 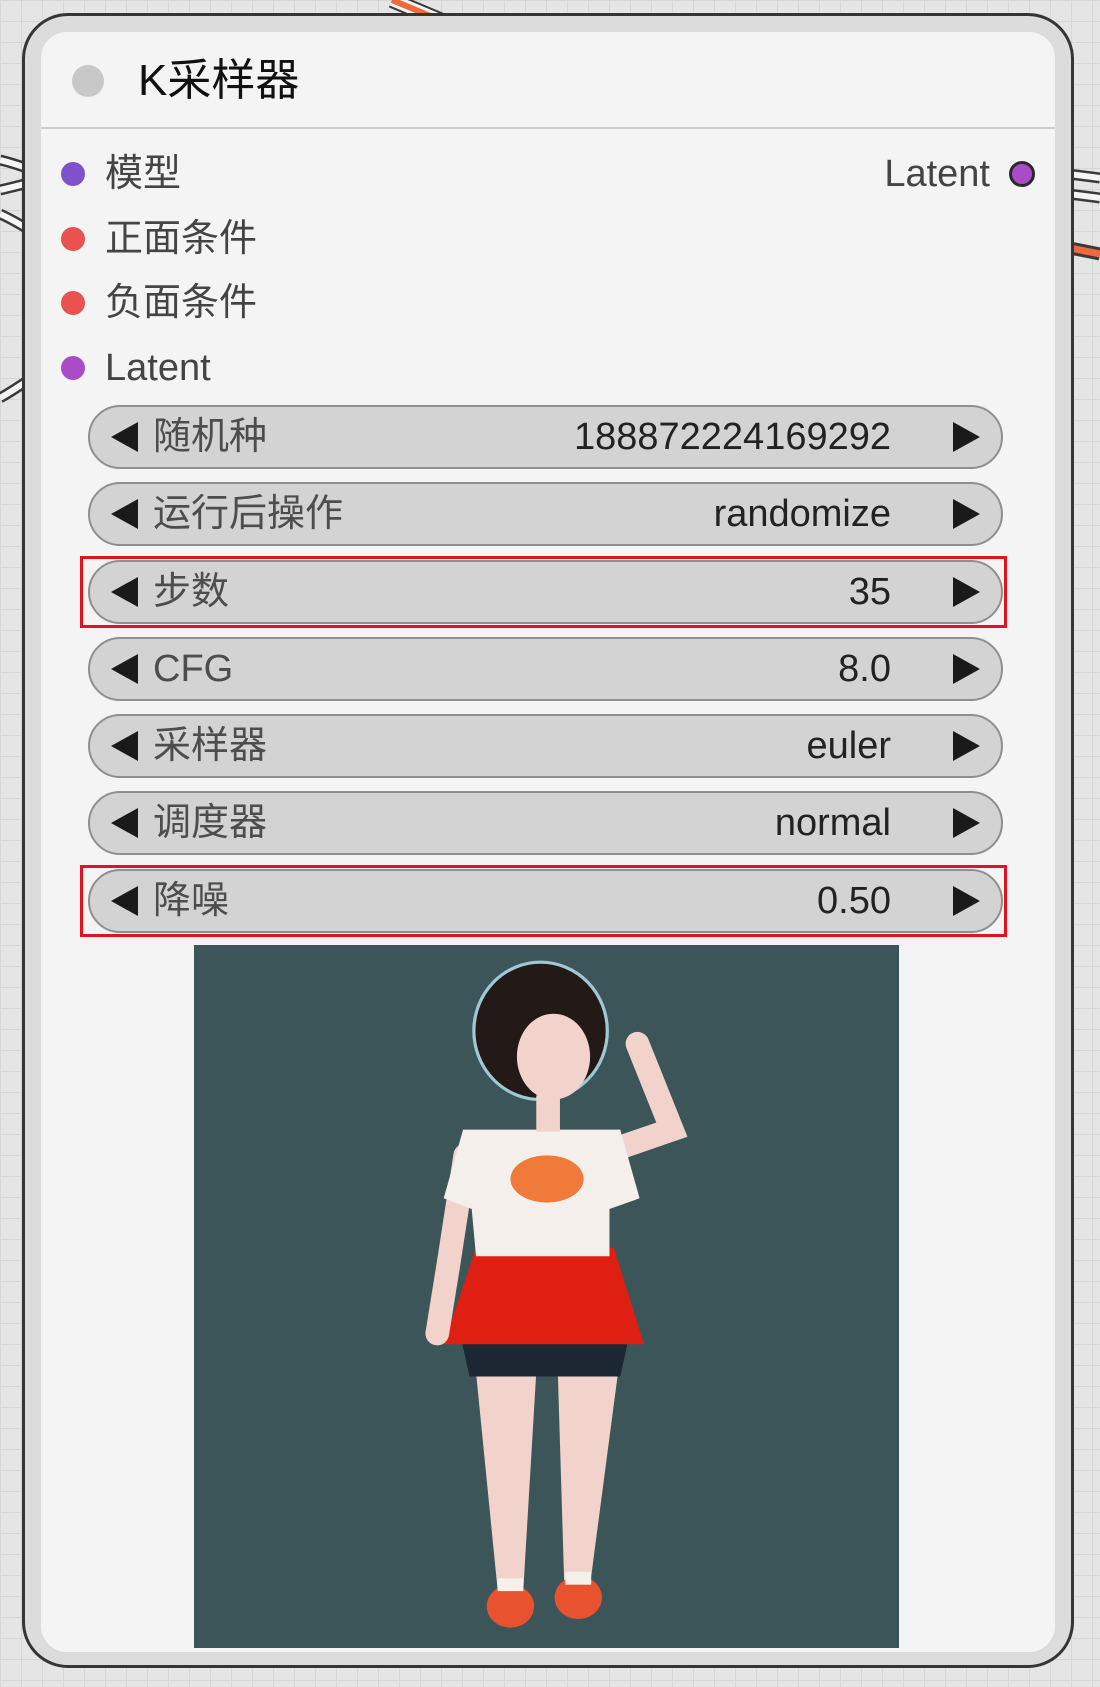 What do you see at coordinates (291, 303) in the screenshot?
I see `input-slot-negative: 负面条件` at bounding box center [291, 303].